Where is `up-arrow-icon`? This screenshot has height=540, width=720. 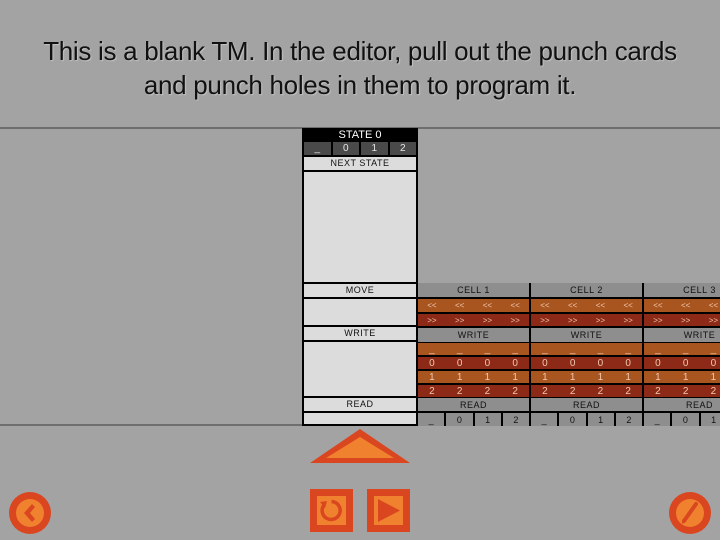
up-arrow-icon is located at coordinates (360, 446).